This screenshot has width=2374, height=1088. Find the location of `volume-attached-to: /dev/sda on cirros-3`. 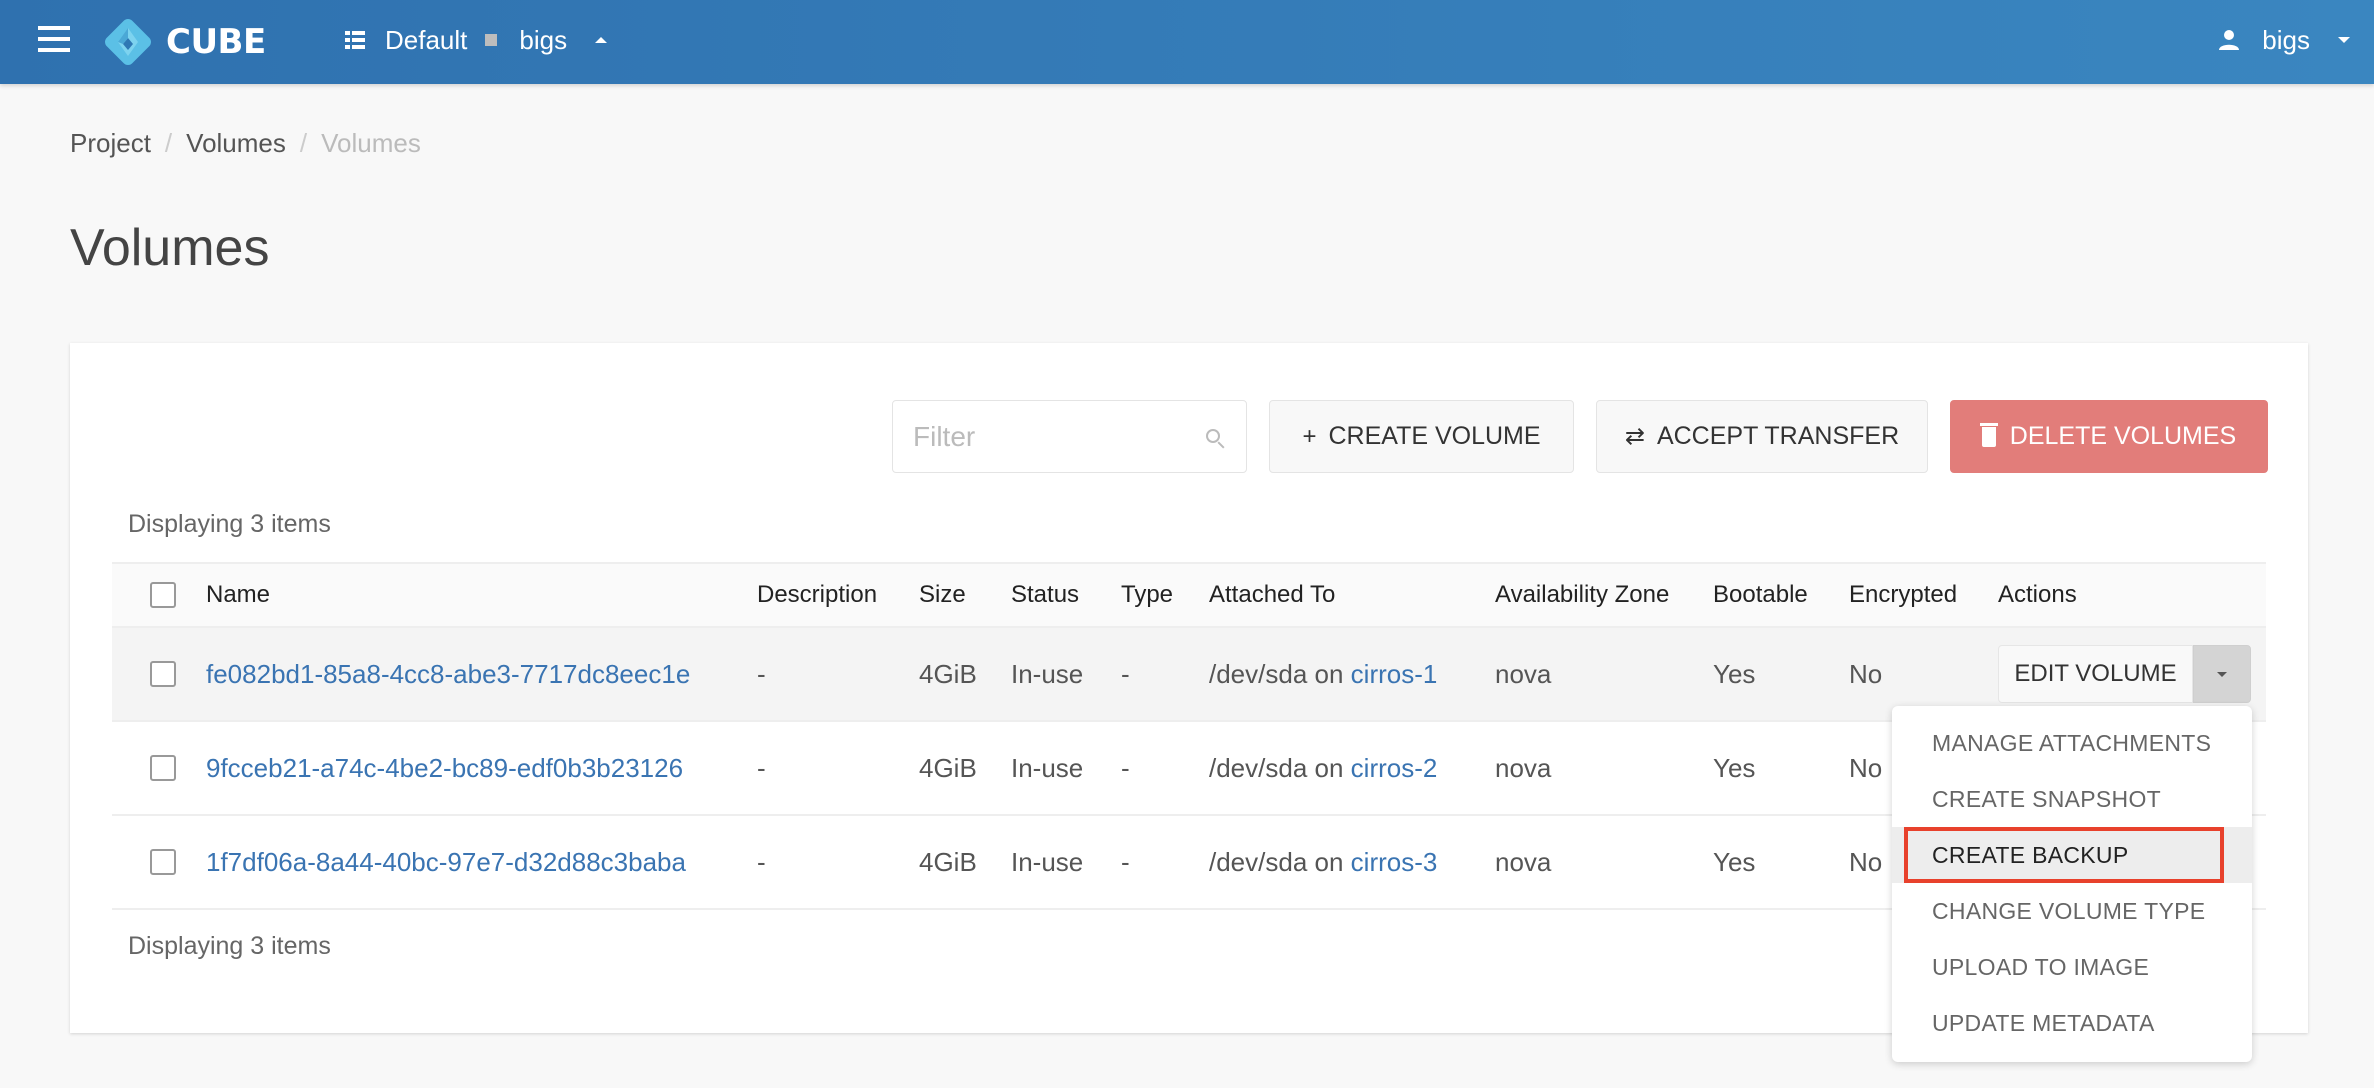

volume-attached-to: /dev/sda on cirros-3 is located at coordinates (1352, 862).